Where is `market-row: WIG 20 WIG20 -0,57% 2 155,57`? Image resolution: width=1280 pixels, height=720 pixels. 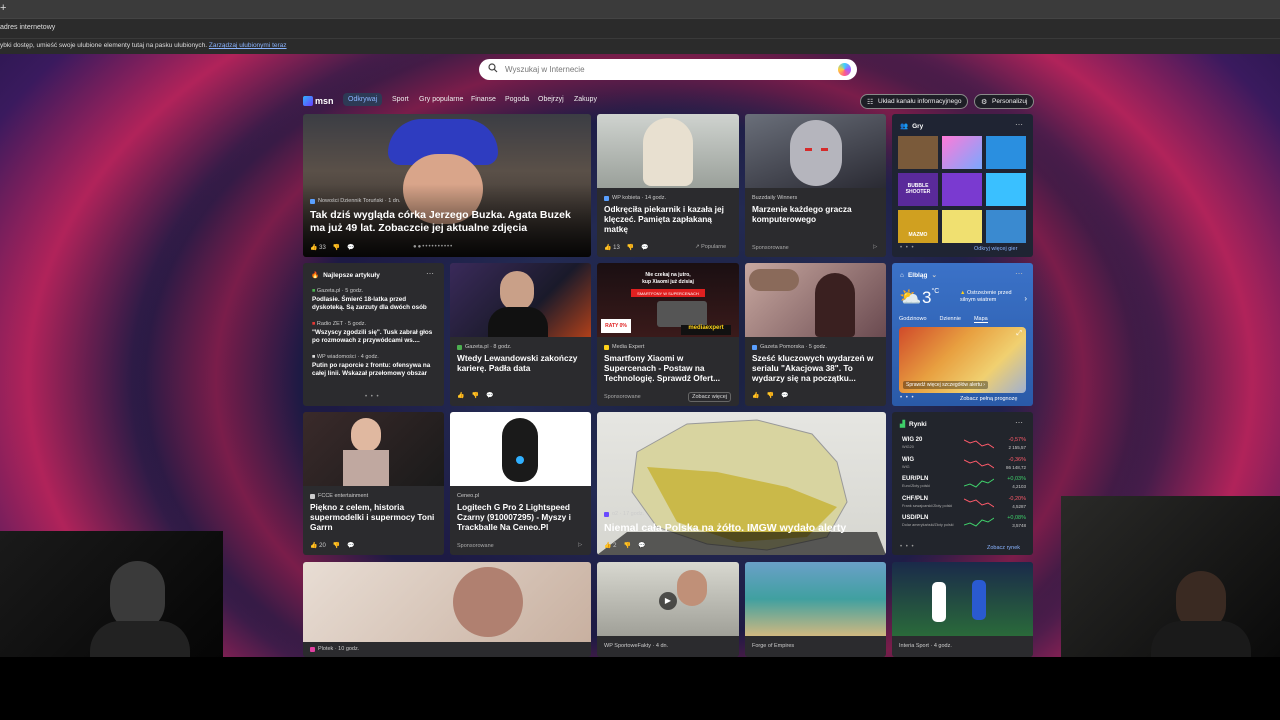
market-row: WIG 20 WIG20 -0,57% 2 155,57 is located at coordinates (964, 446).